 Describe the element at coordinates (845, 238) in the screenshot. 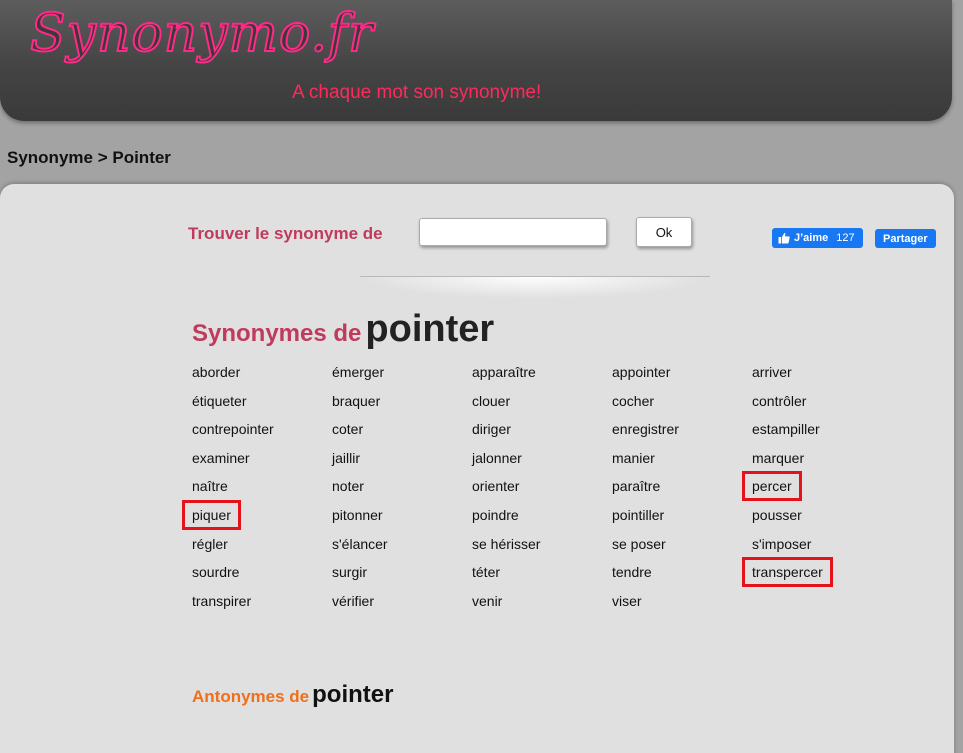

I see `facebook-like-count: 127` at that location.